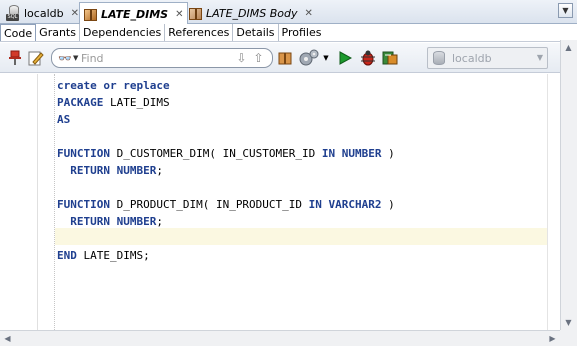 The image size is (577, 346). I want to click on code-line: AS, so click(63, 119).